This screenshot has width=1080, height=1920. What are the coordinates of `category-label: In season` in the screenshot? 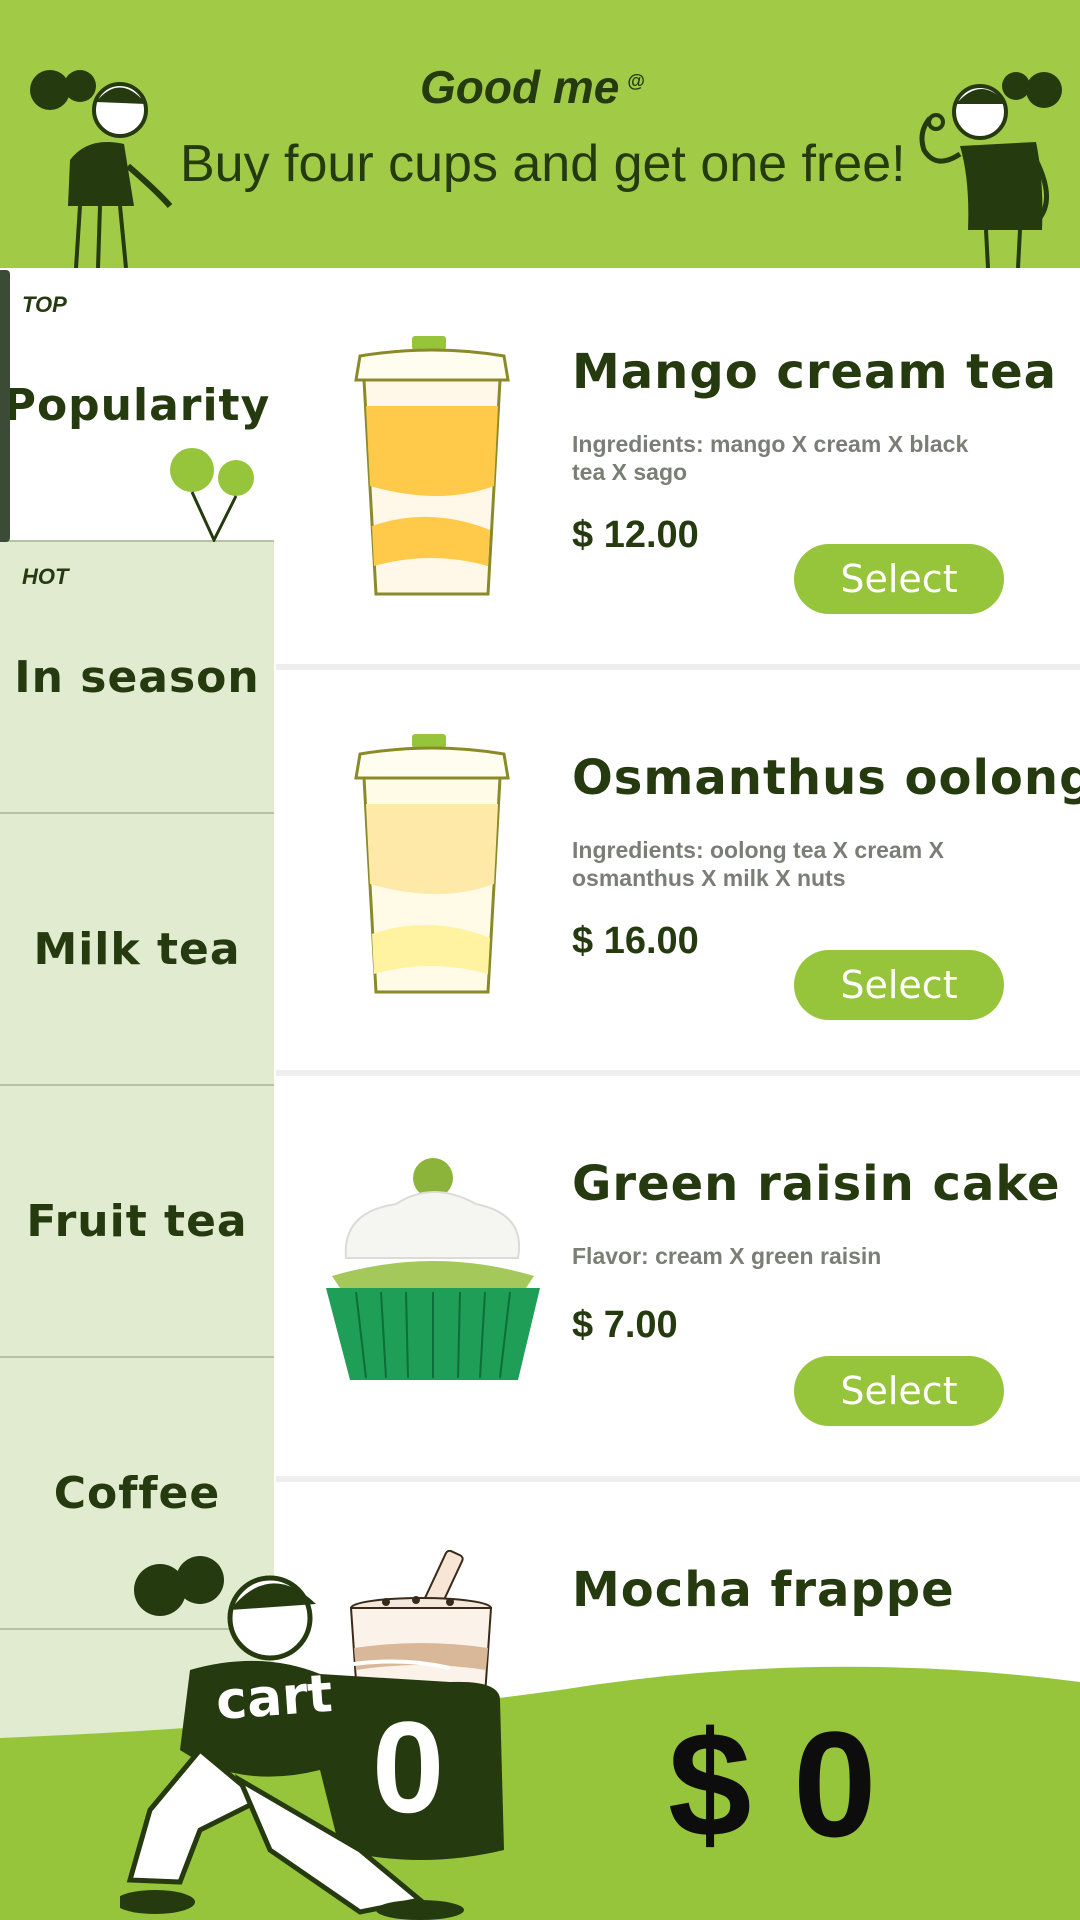 It's located at (137, 677).